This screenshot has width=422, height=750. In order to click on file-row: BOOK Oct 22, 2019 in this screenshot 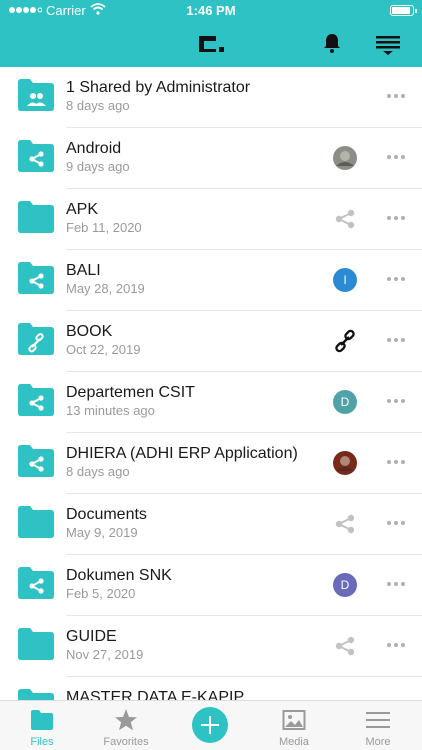, I will do `click(211, 341)`.